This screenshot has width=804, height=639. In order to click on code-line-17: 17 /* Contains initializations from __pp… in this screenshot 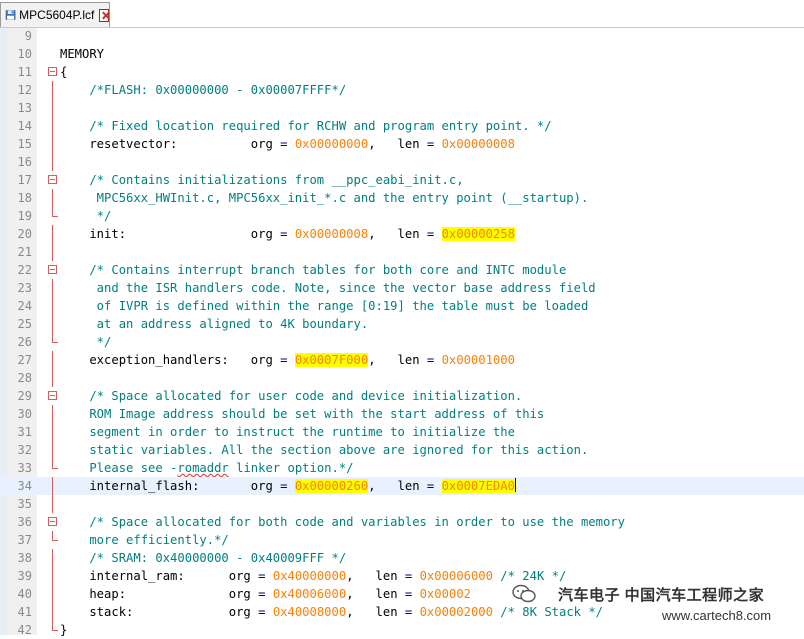, I will do `click(402, 180)`.